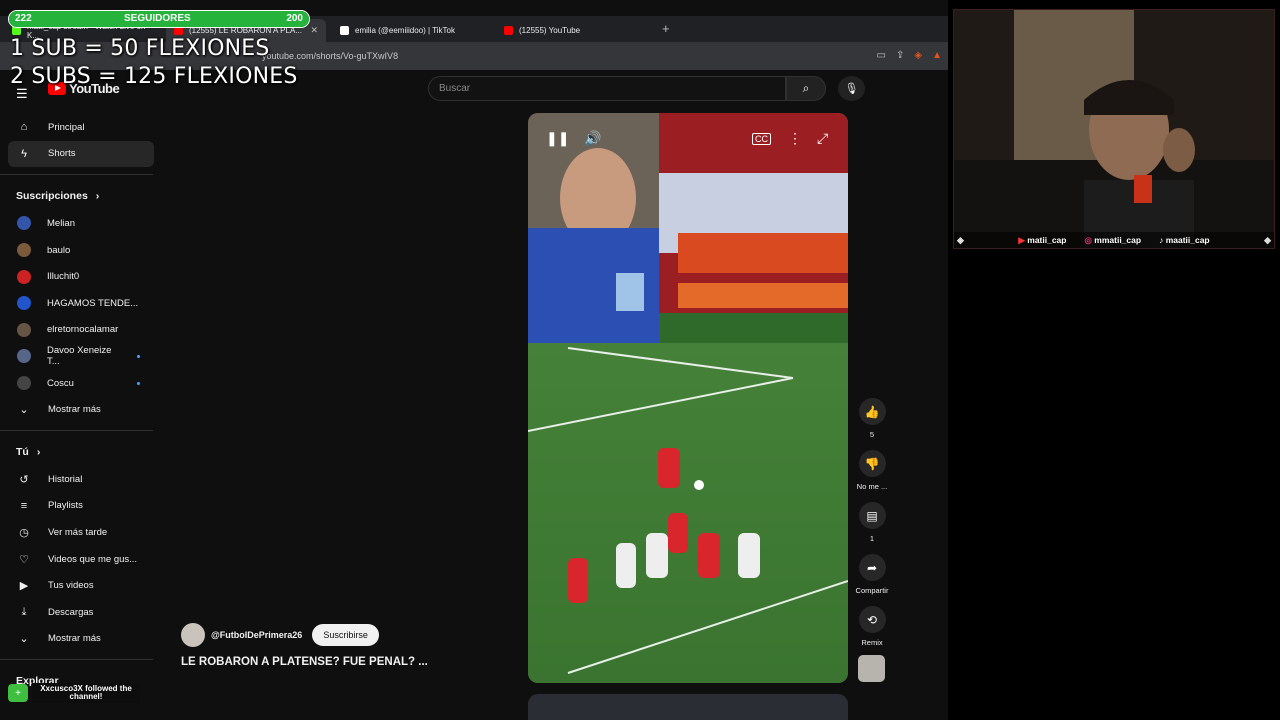 Image resolution: width=1280 pixels, height=720 pixels. I want to click on followers-goal: 200, so click(294, 18).